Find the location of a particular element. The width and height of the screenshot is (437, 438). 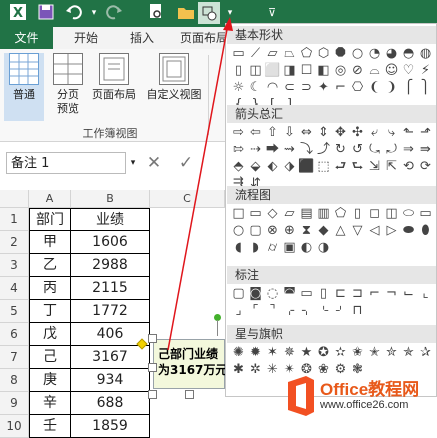

row-header: 10 is located at coordinates (14, 426).